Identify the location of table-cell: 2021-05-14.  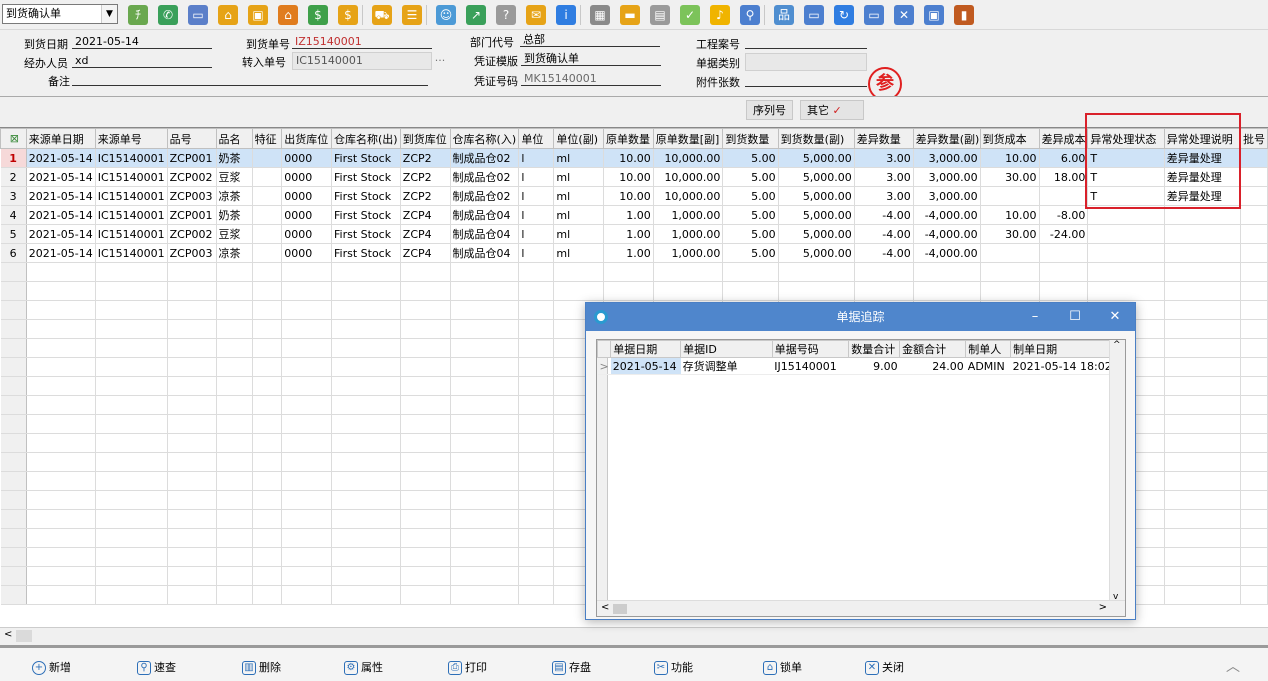
(61, 253).